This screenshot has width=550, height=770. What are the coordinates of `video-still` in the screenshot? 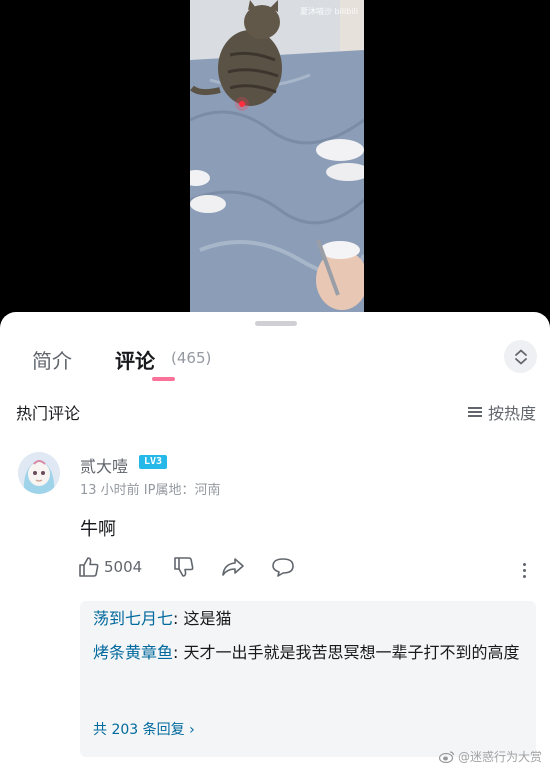 It's located at (277, 159).